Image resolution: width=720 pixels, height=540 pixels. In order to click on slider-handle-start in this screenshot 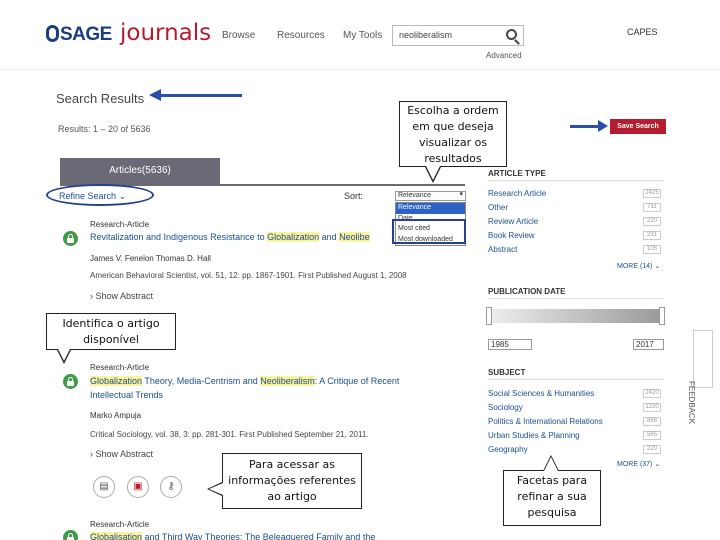, I will do `click(489, 316)`.